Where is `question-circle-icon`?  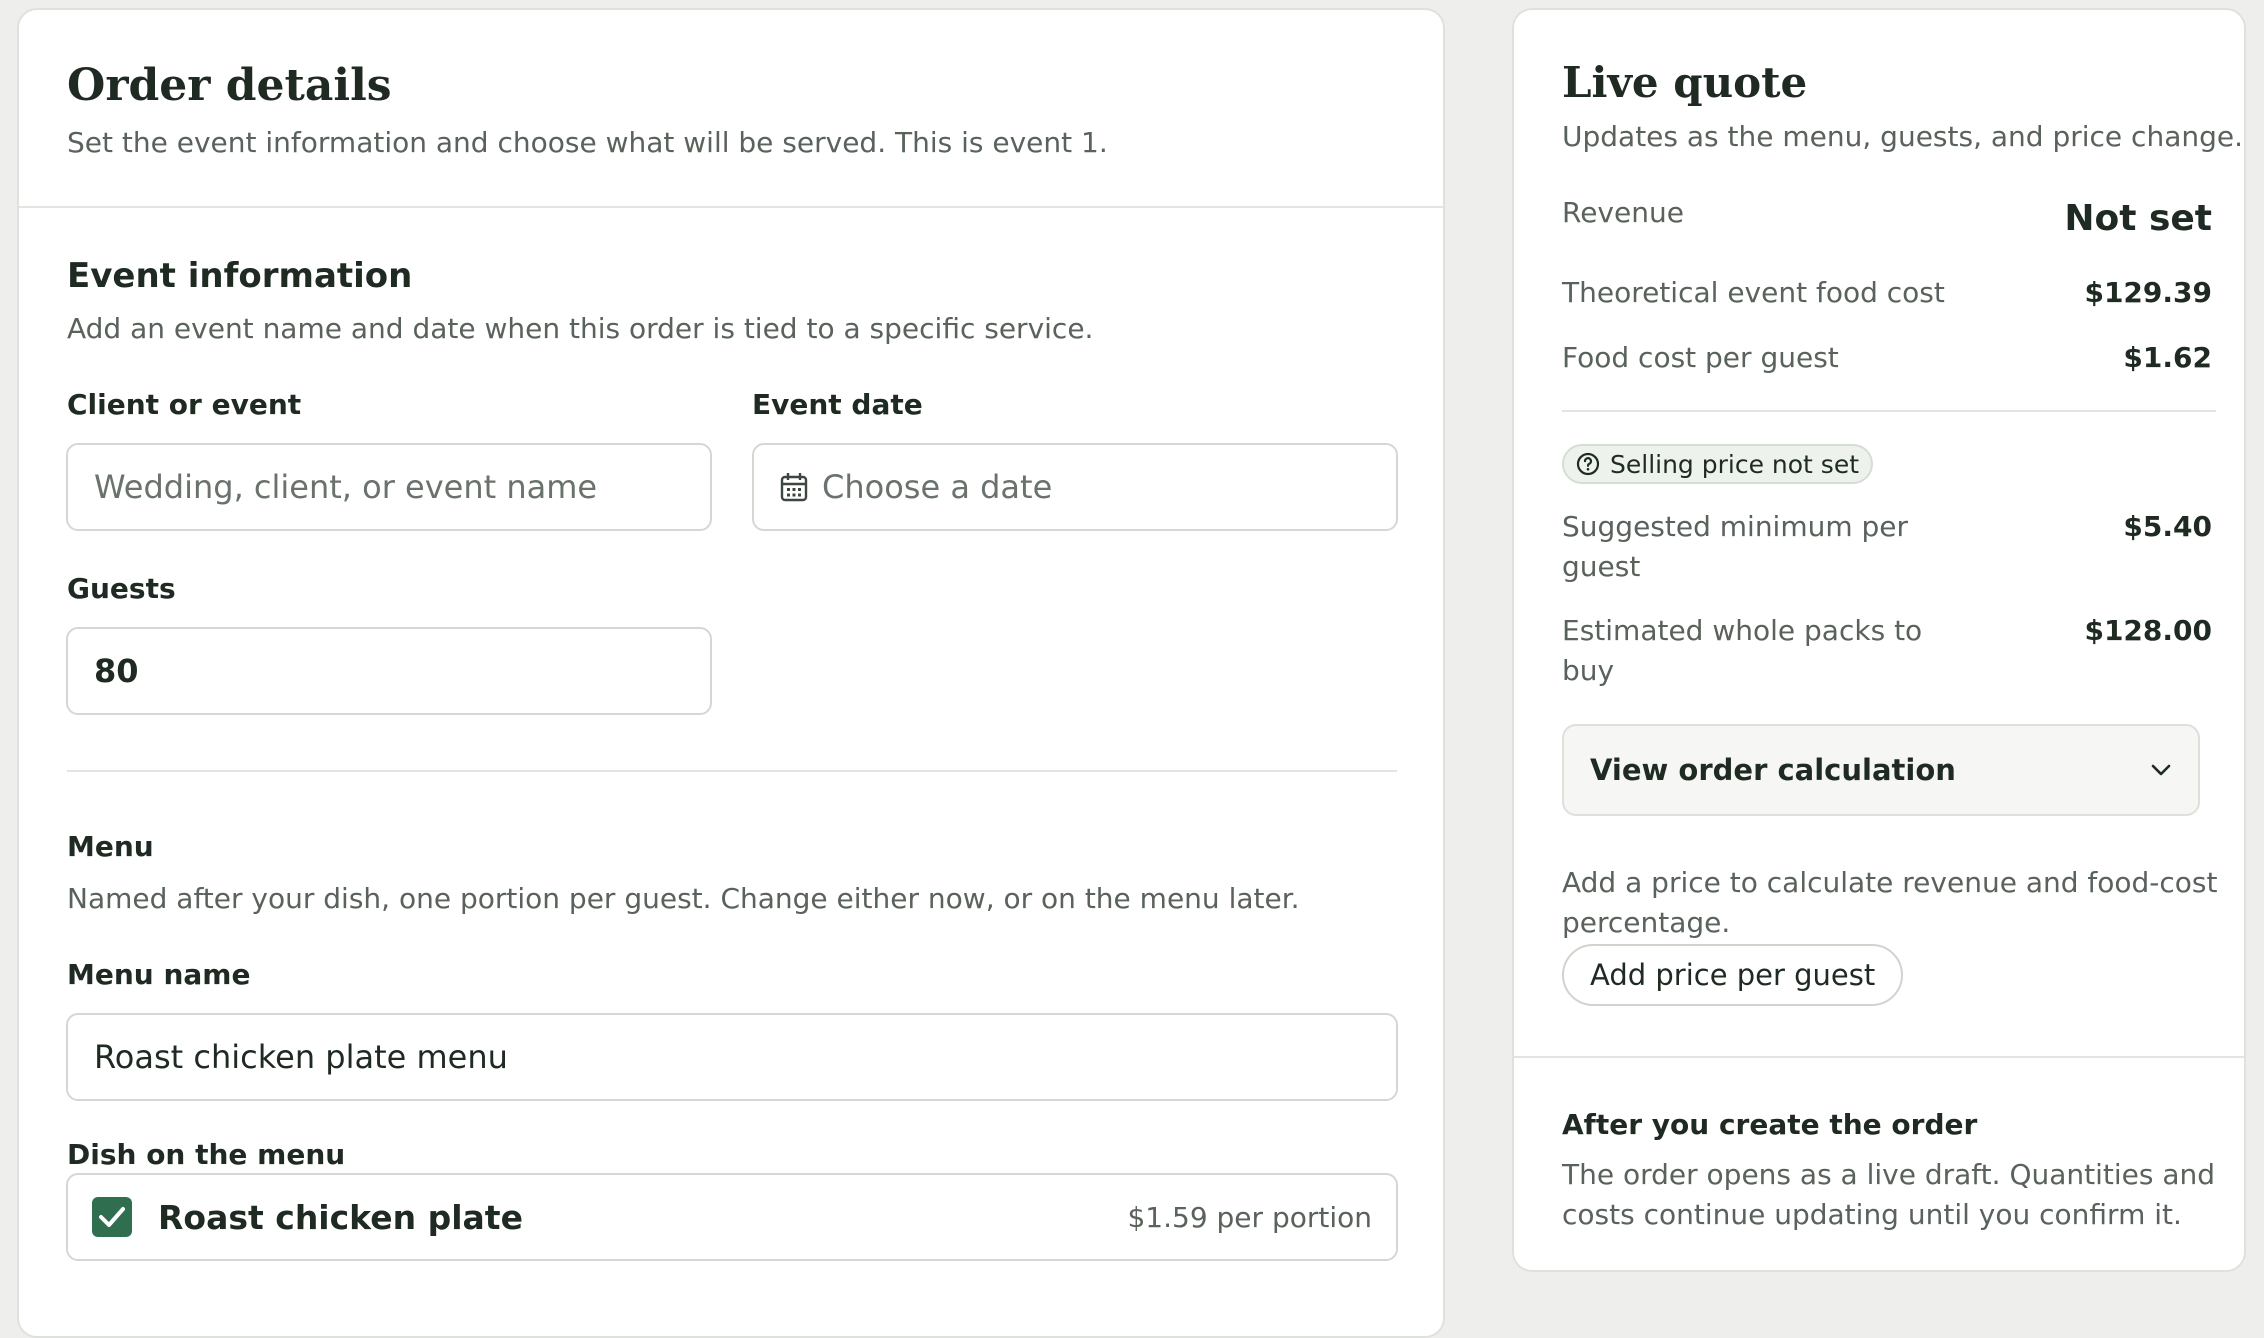
question-circle-icon is located at coordinates (1588, 464).